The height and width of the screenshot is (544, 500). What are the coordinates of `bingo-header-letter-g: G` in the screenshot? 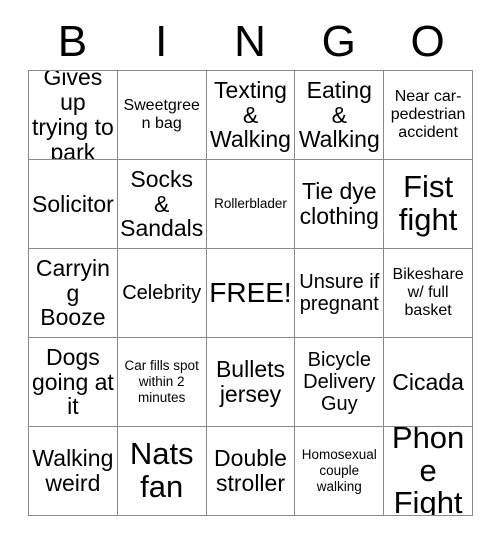 It's located at (338, 41).